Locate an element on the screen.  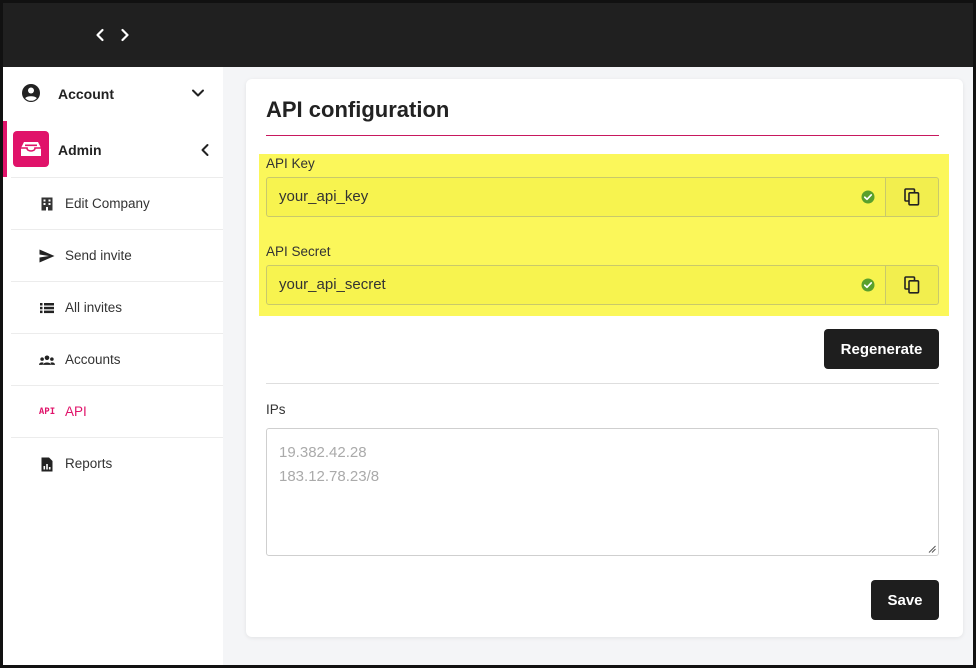
copy-api-key-button is located at coordinates (912, 197).